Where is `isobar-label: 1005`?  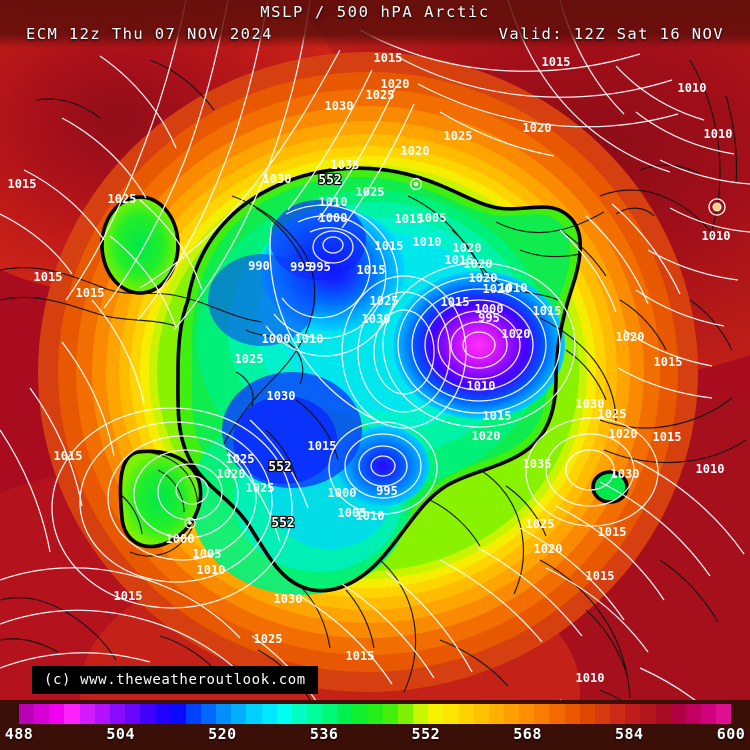 isobar-label: 1005 is located at coordinates (207, 554).